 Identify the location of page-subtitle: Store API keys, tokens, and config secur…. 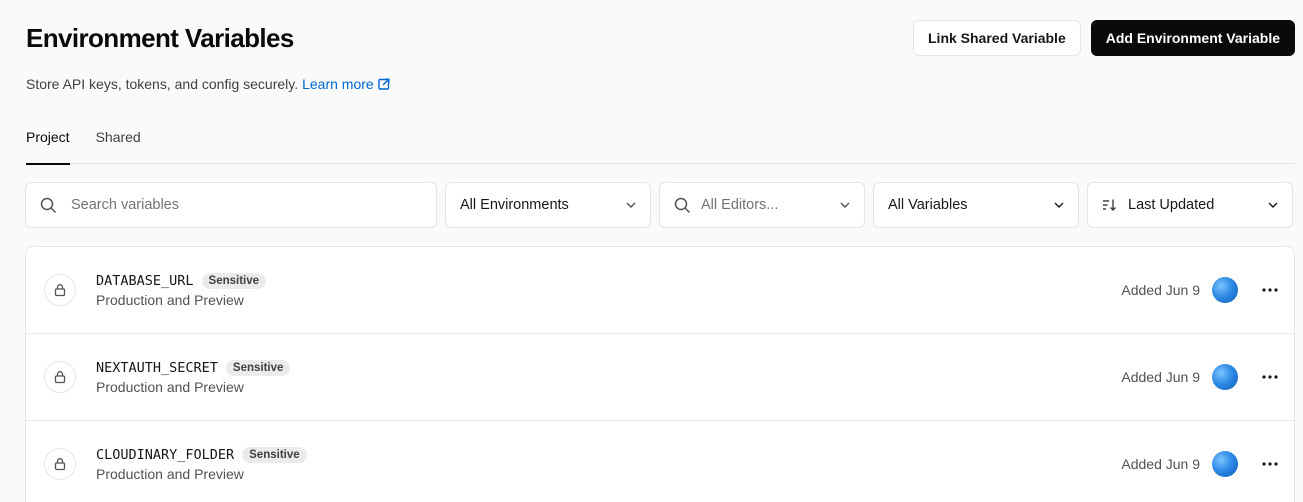
(208, 84).